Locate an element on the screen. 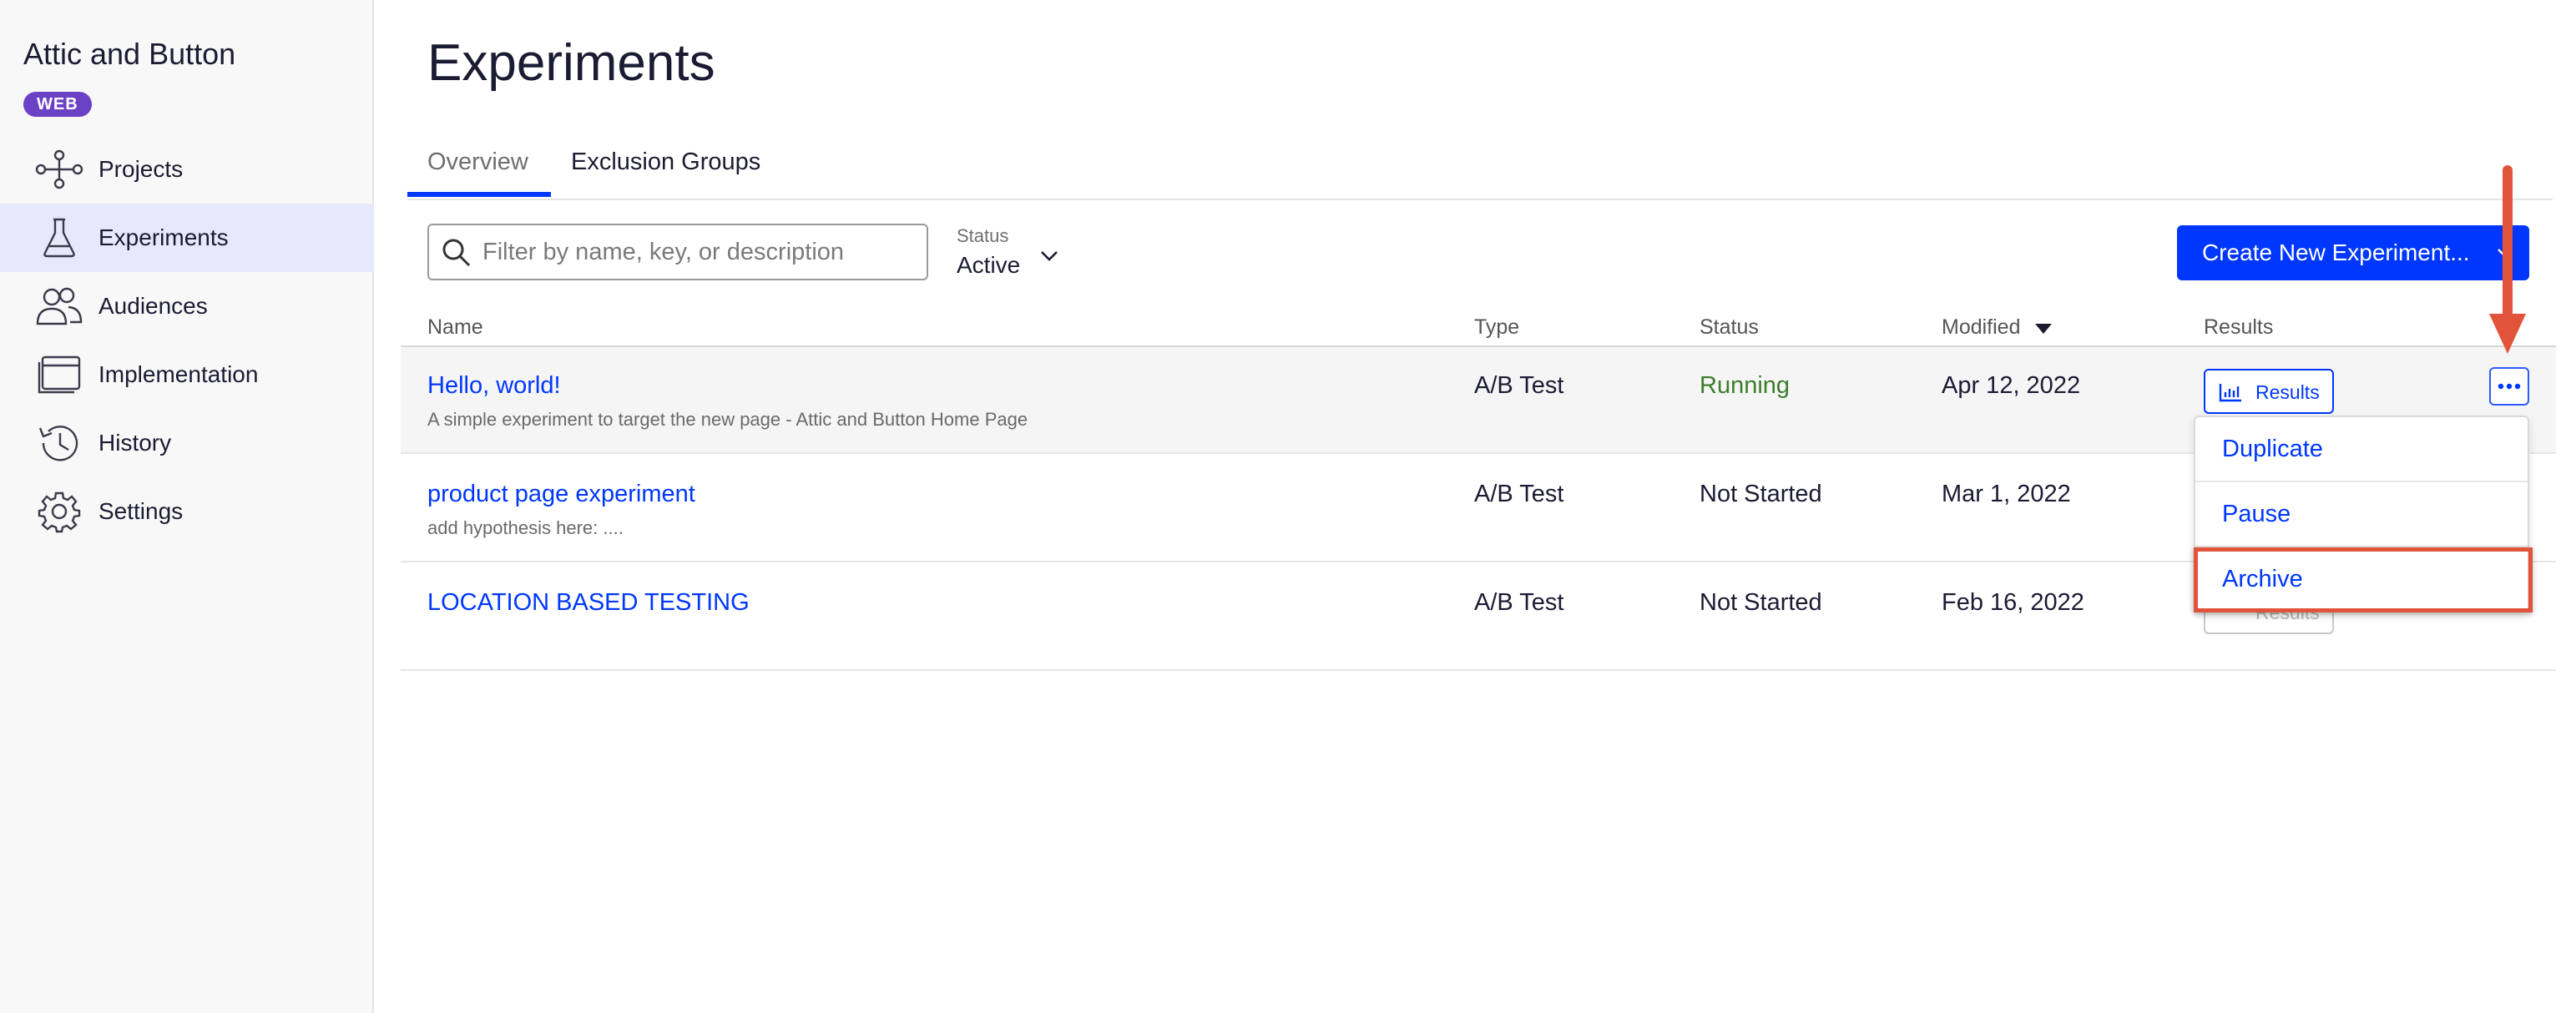 The height and width of the screenshot is (1013, 2576). search-input is located at coordinates (699, 252).